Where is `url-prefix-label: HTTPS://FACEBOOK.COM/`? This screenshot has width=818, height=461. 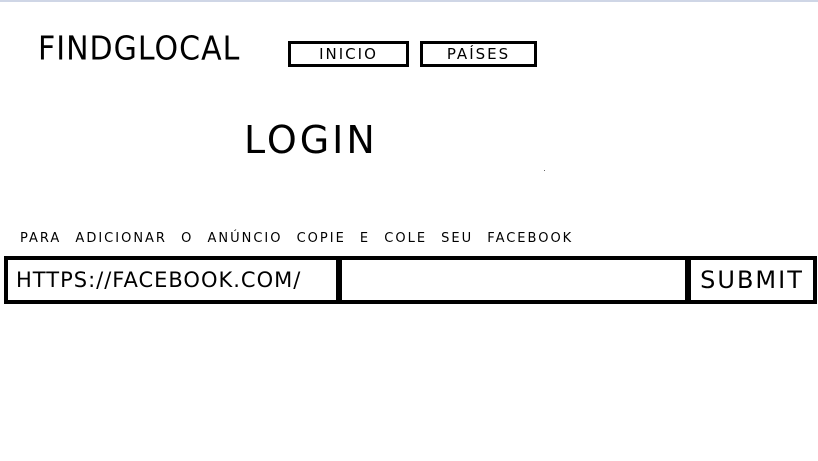 url-prefix-label: HTTPS://FACEBOOK.COM/ is located at coordinates (175, 280).